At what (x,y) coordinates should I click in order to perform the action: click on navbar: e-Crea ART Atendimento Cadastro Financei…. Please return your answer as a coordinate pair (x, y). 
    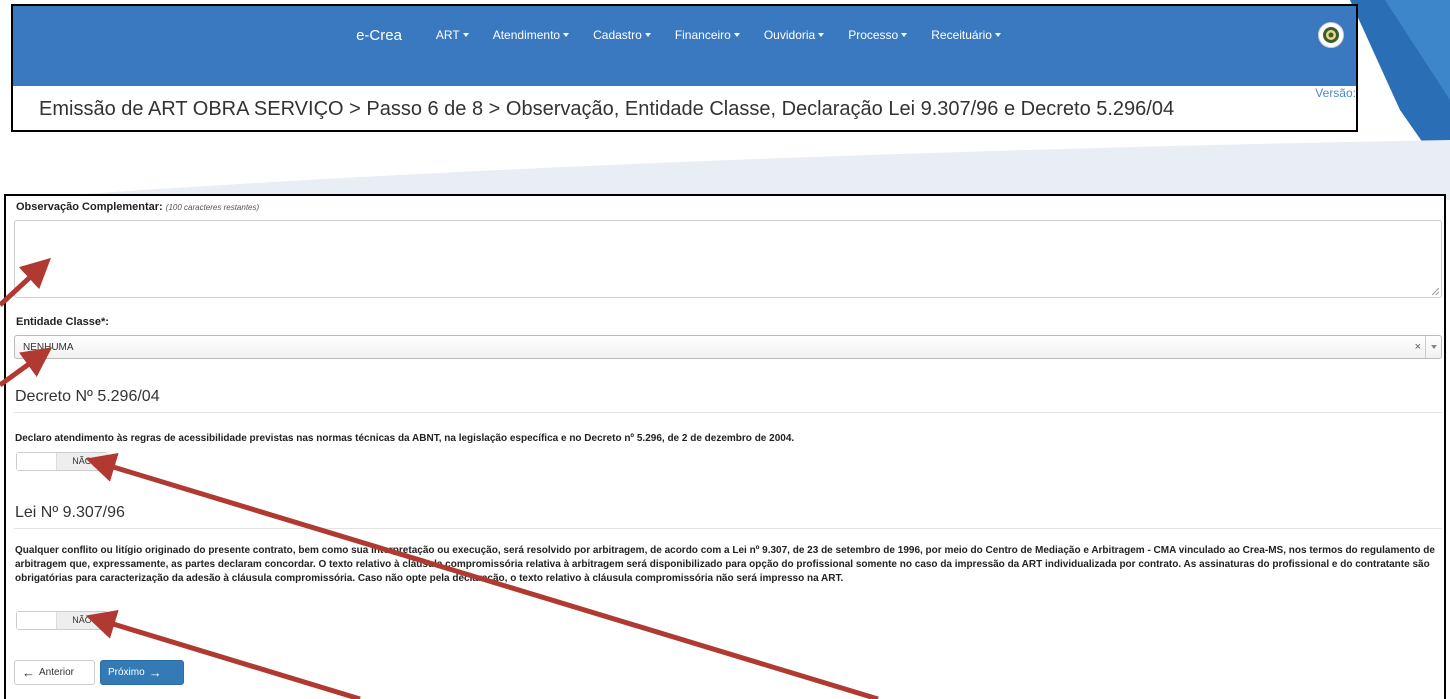
    Looking at the image, I should click on (684, 53).